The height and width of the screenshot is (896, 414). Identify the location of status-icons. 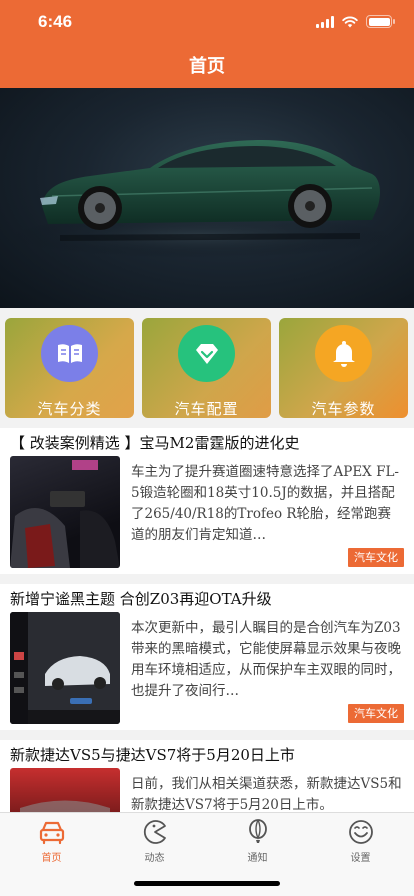
(355, 21).